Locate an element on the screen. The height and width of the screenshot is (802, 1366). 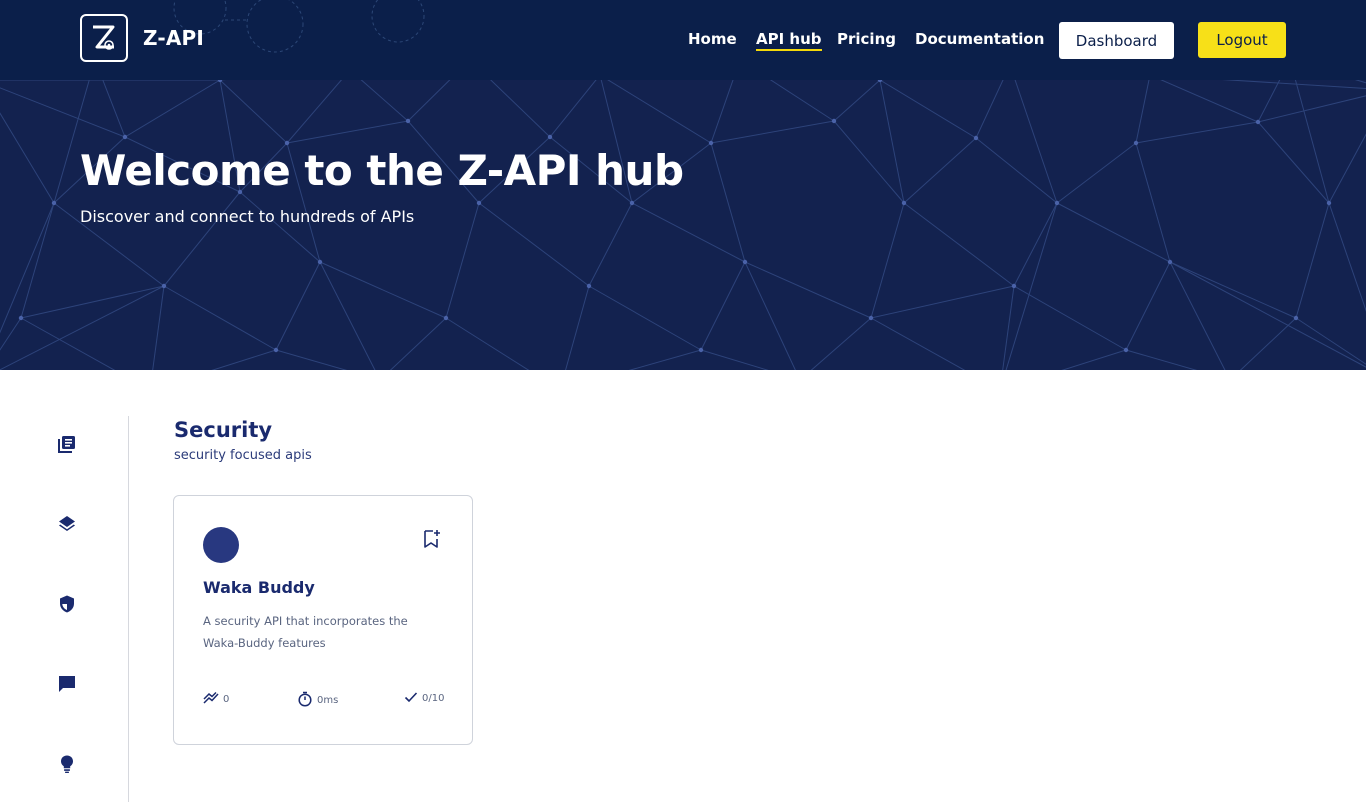
layers-icon is located at coordinates (67, 524).